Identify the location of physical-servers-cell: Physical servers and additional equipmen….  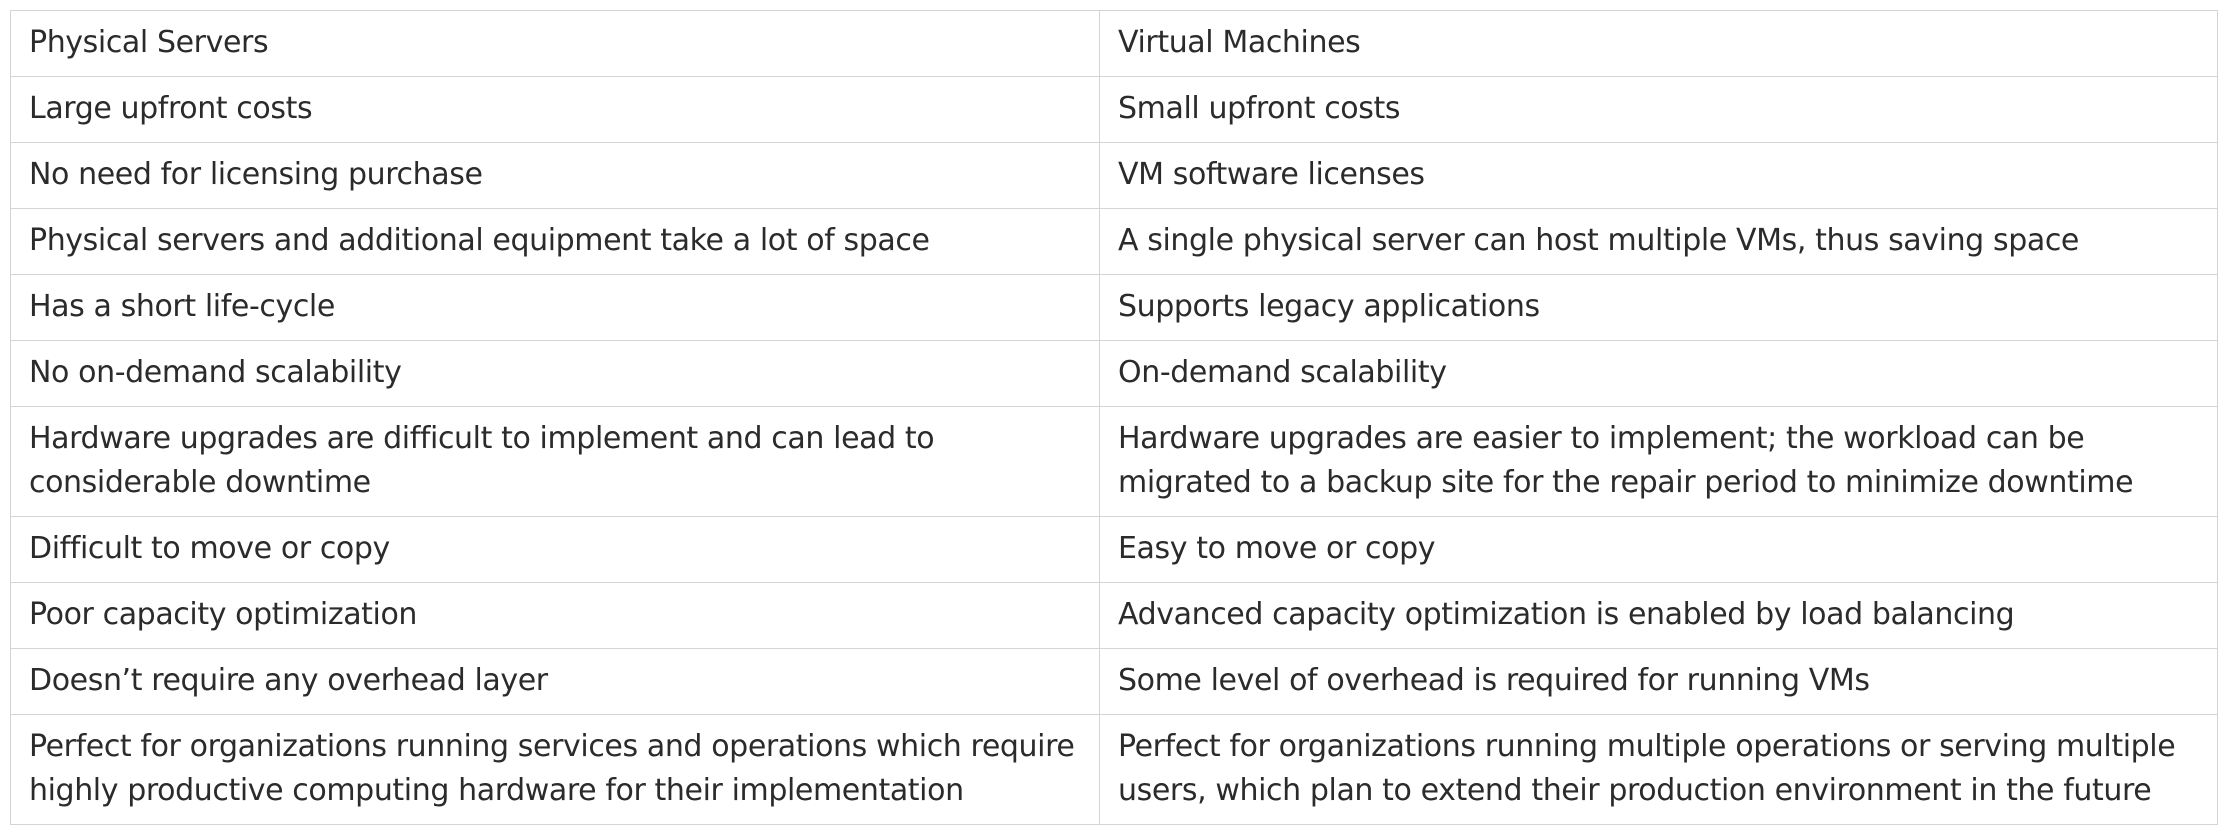
(555, 241).